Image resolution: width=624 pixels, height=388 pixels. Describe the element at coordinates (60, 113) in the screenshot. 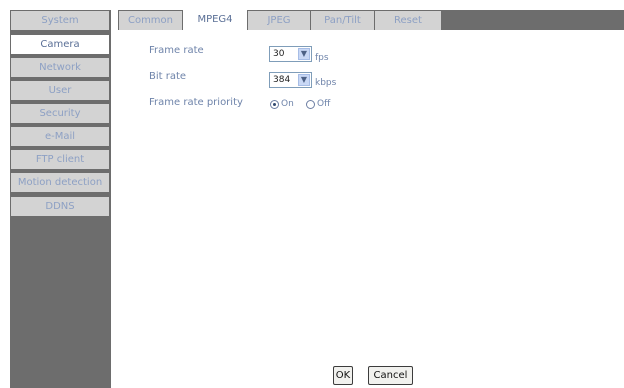

I see `sidebar-item-security: Security` at that location.